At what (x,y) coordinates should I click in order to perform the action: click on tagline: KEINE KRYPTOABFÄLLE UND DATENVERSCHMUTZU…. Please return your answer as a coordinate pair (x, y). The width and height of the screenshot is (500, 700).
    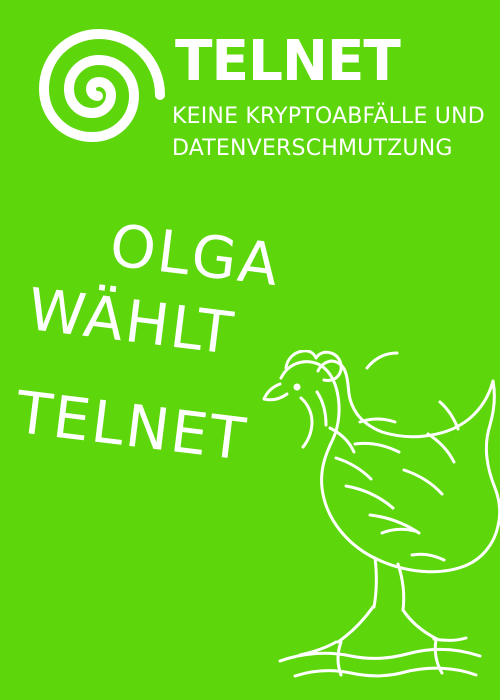
    Looking at the image, I should click on (328, 133).